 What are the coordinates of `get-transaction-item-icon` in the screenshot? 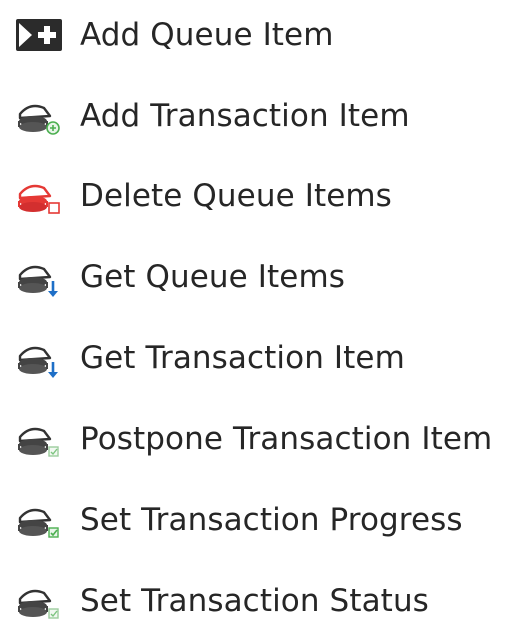 It's located at (40, 358).